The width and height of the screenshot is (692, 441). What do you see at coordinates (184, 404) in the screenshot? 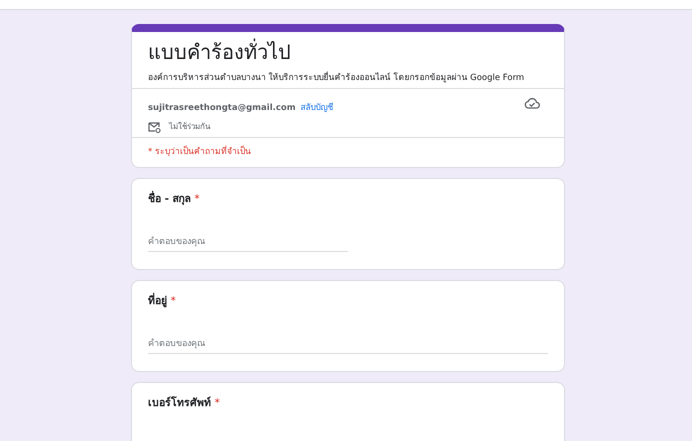
I see `question-label: เบอร์โทรศัพท์ *` at bounding box center [184, 404].